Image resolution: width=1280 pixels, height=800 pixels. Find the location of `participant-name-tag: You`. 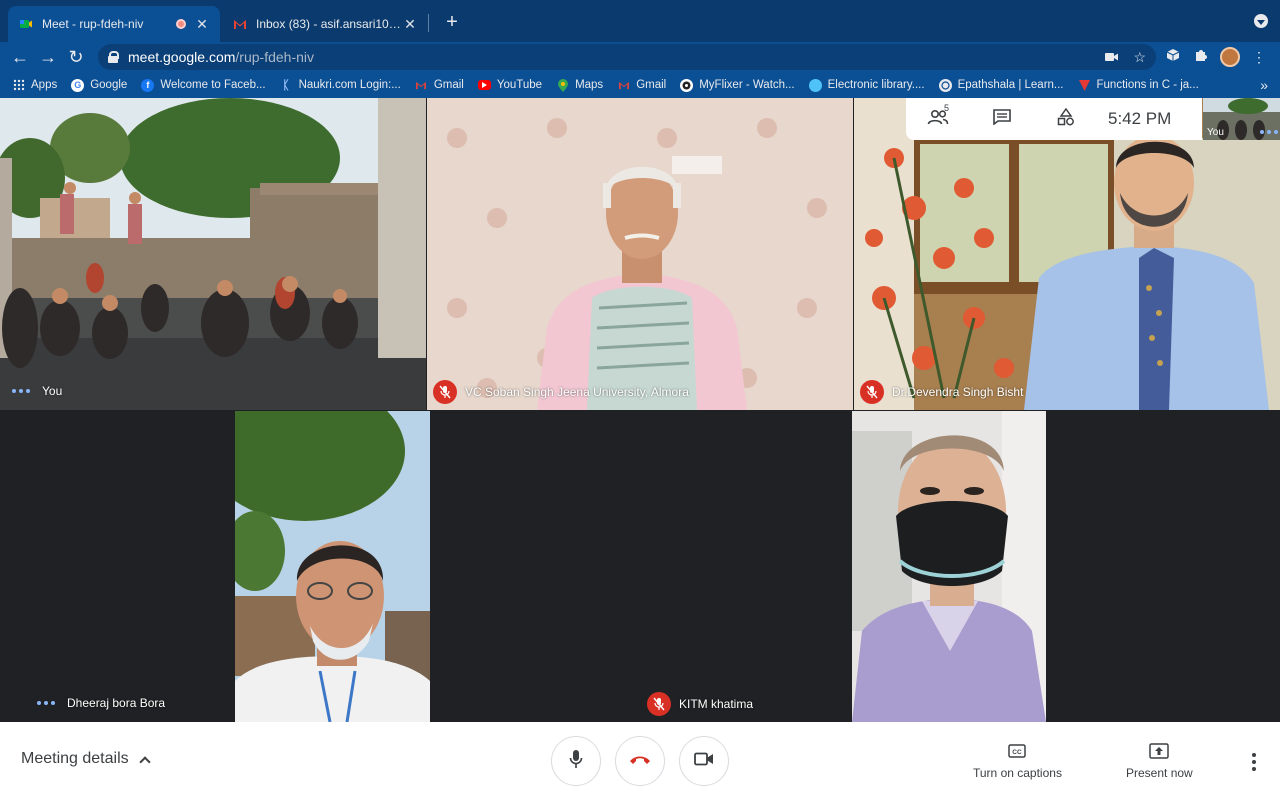

participant-name-tag: You is located at coordinates (37, 391).